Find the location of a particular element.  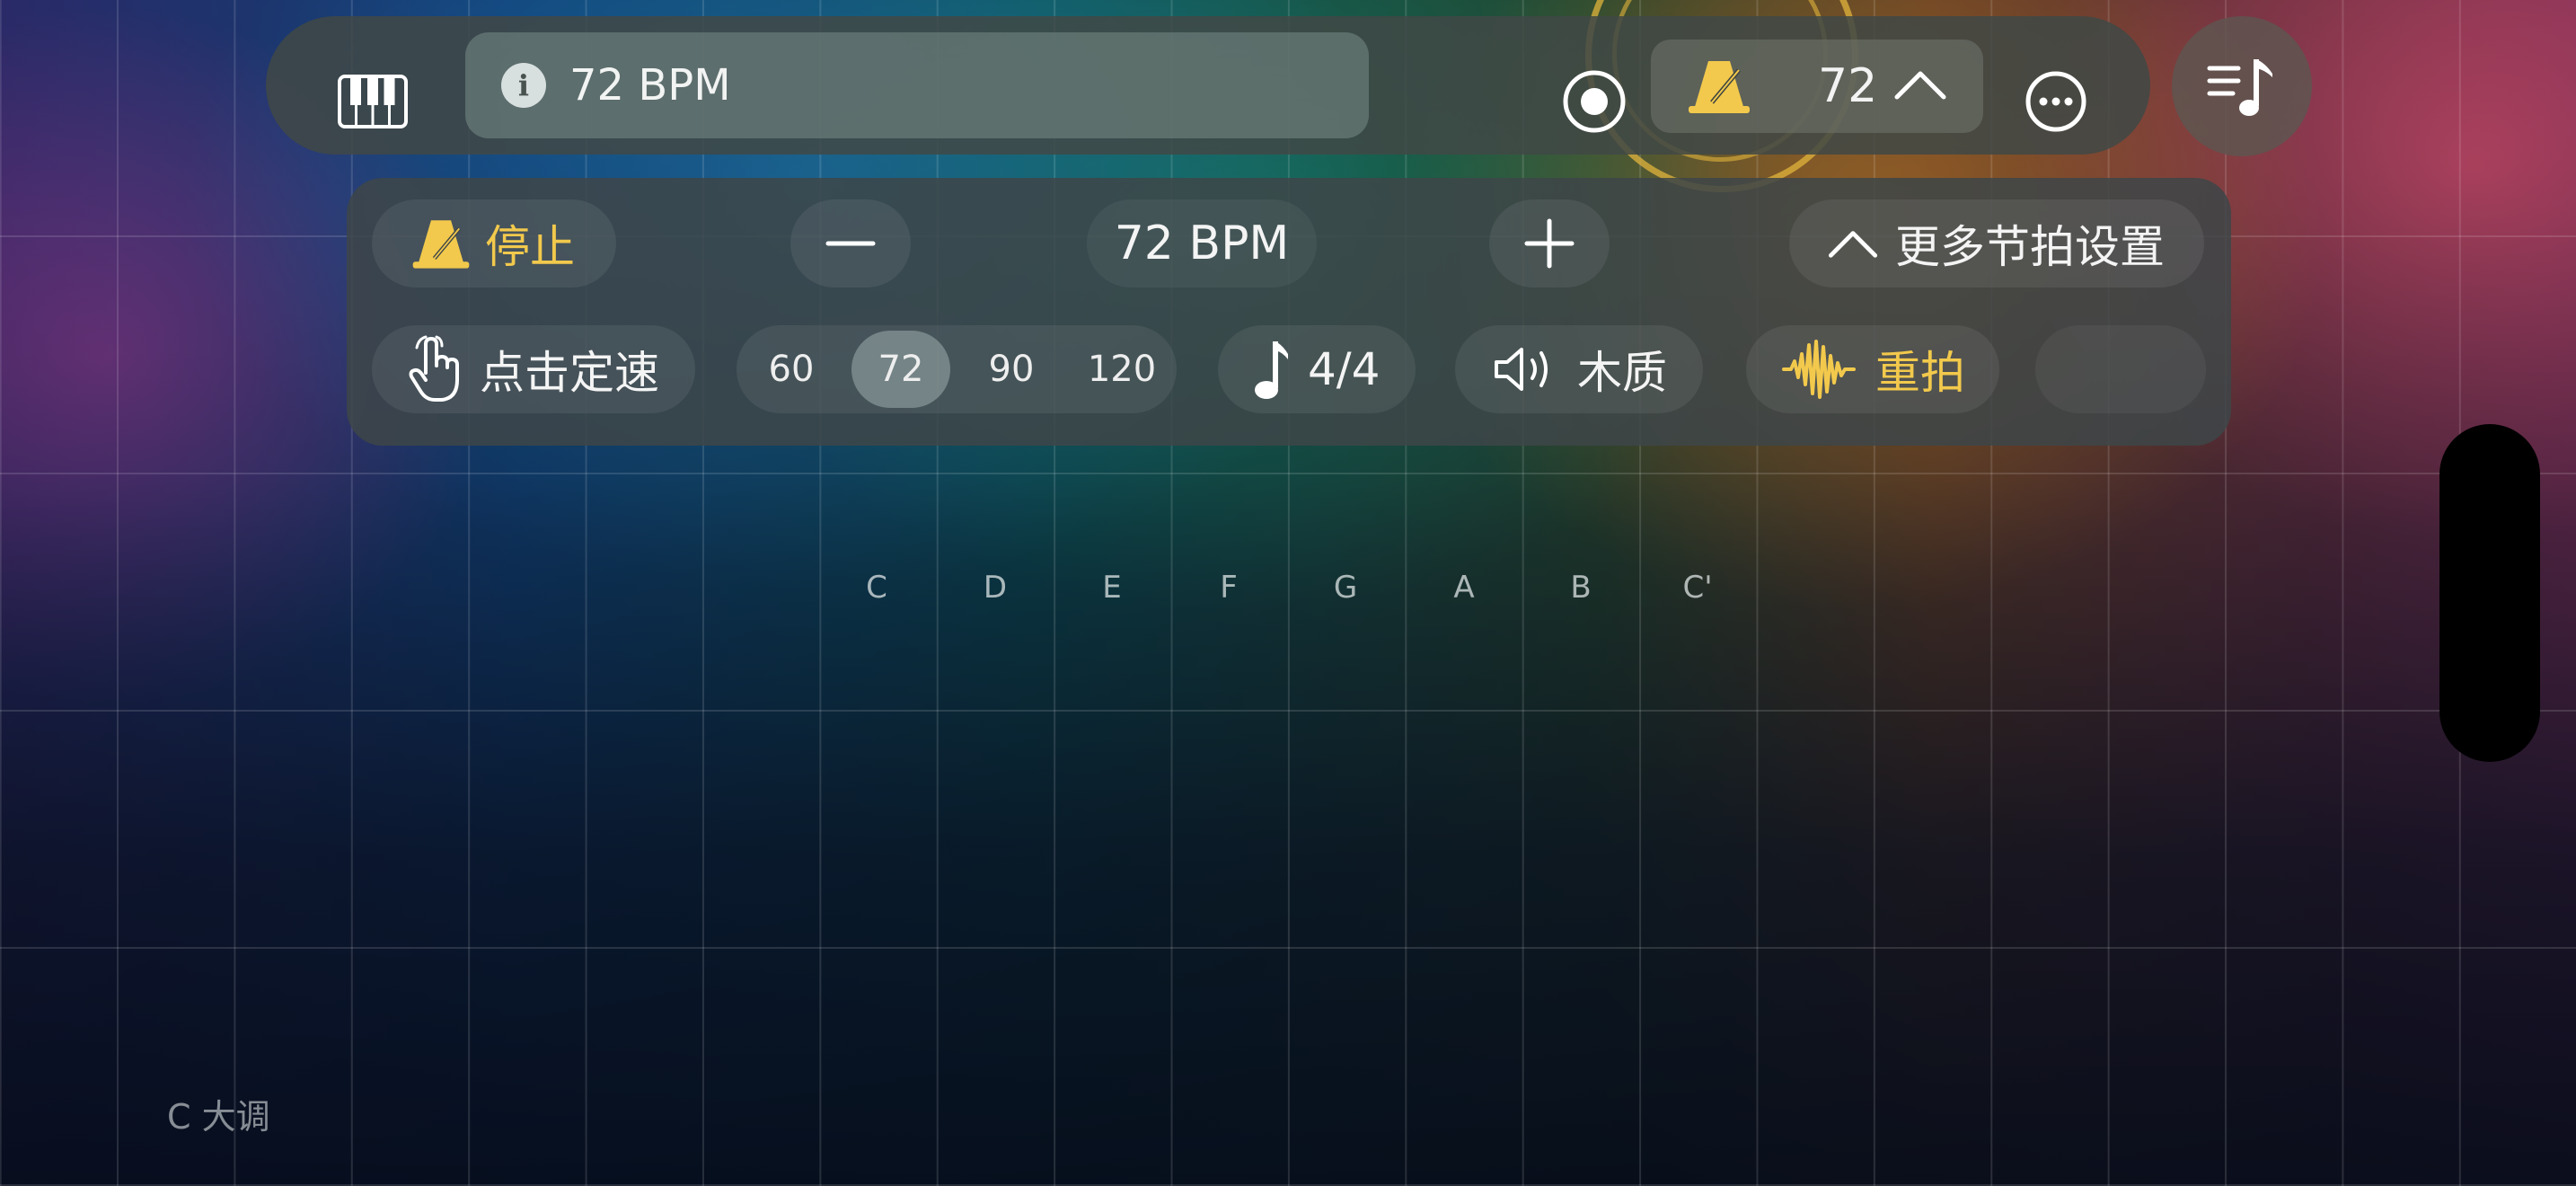

top-toolbar: i 72 BPM 72 is located at coordinates (1208, 85).